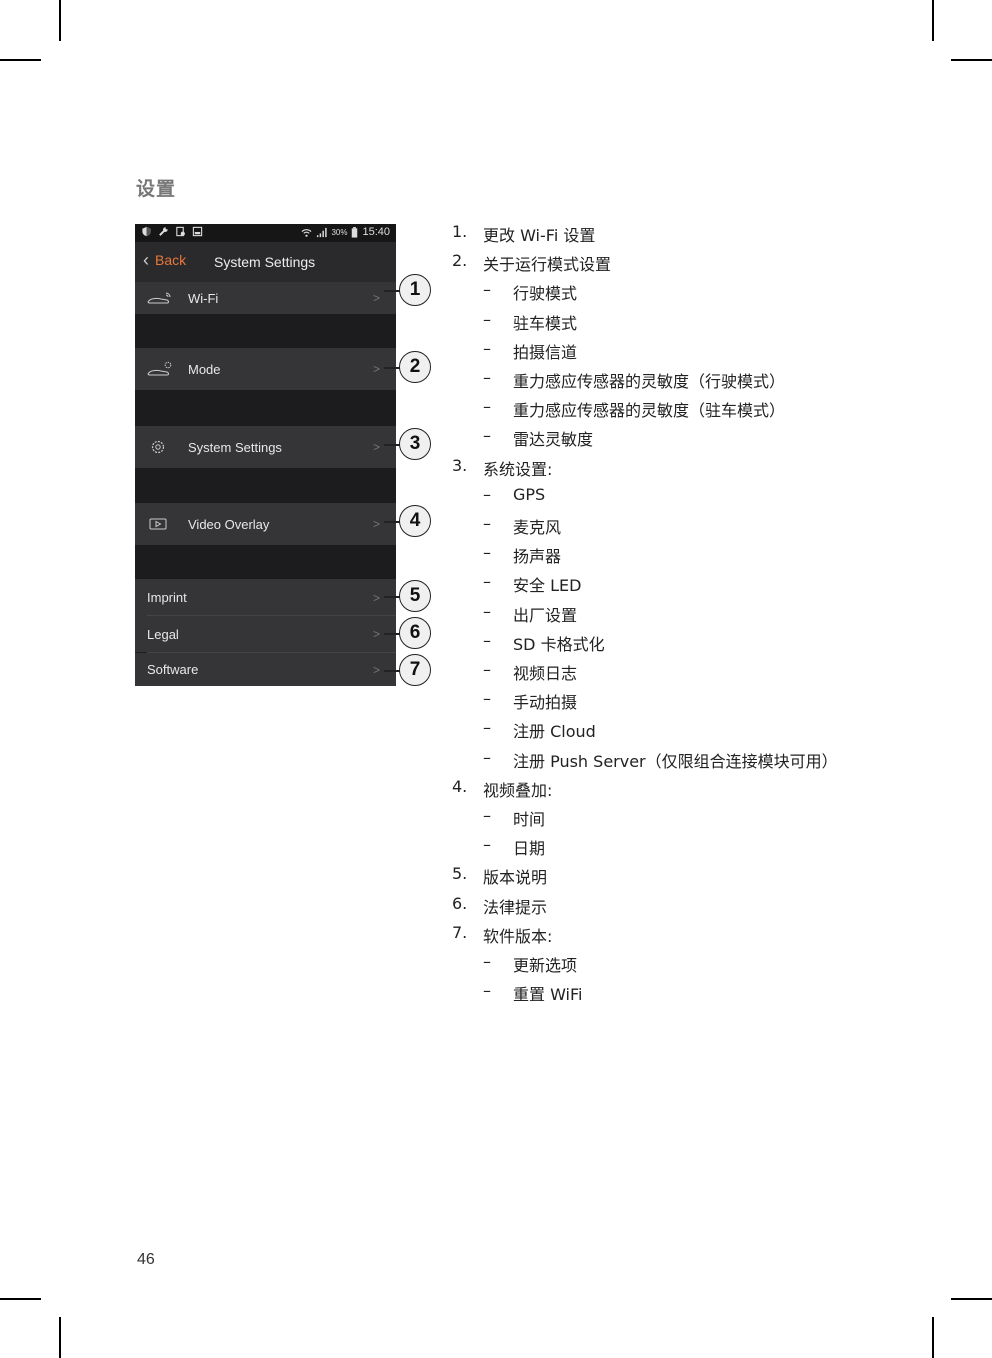  What do you see at coordinates (515, 907) in the screenshot?
I see `list-text: 法律提示` at bounding box center [515, 907].